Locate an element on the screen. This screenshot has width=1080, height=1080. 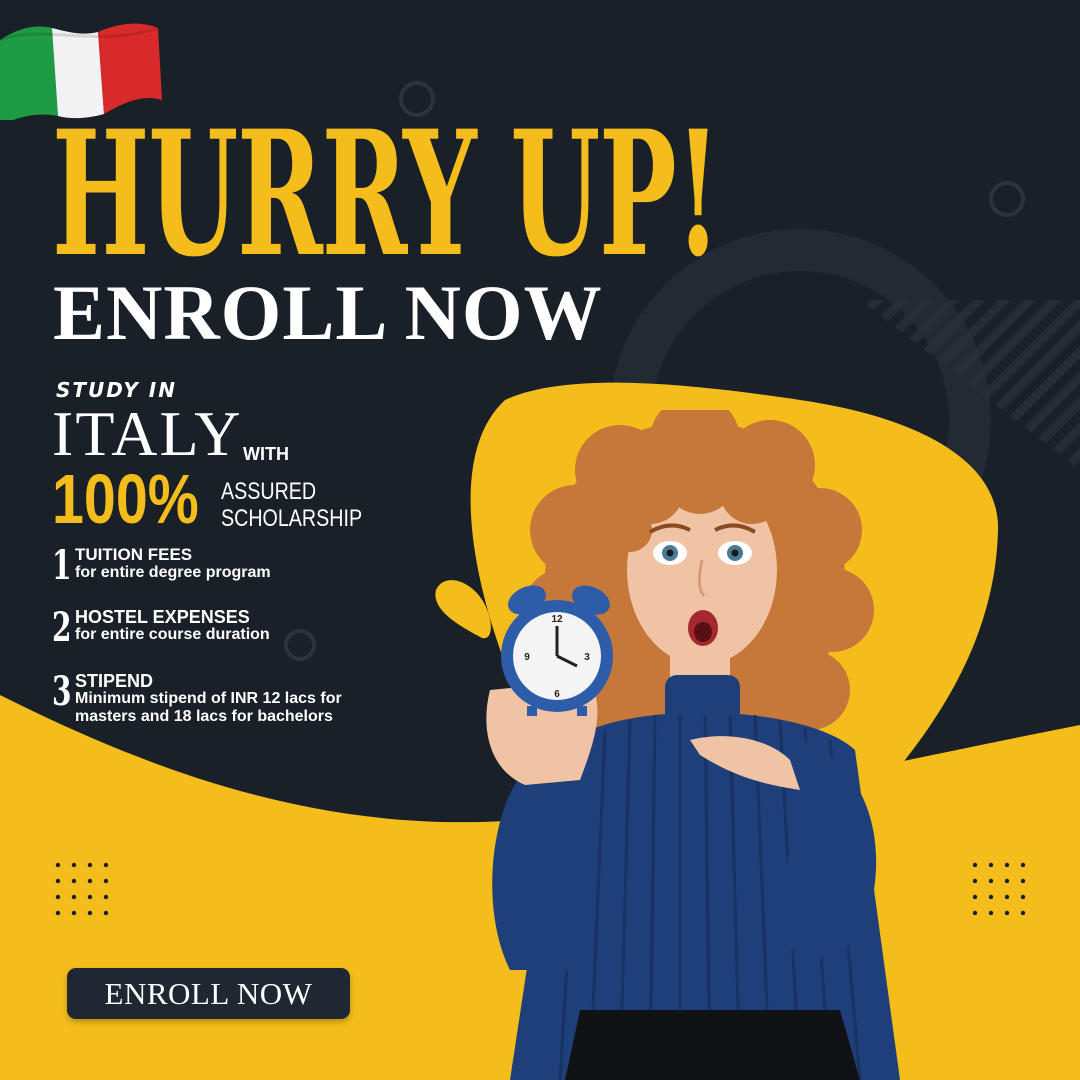
country-name: ITALY is located at coordinates (147, 433).